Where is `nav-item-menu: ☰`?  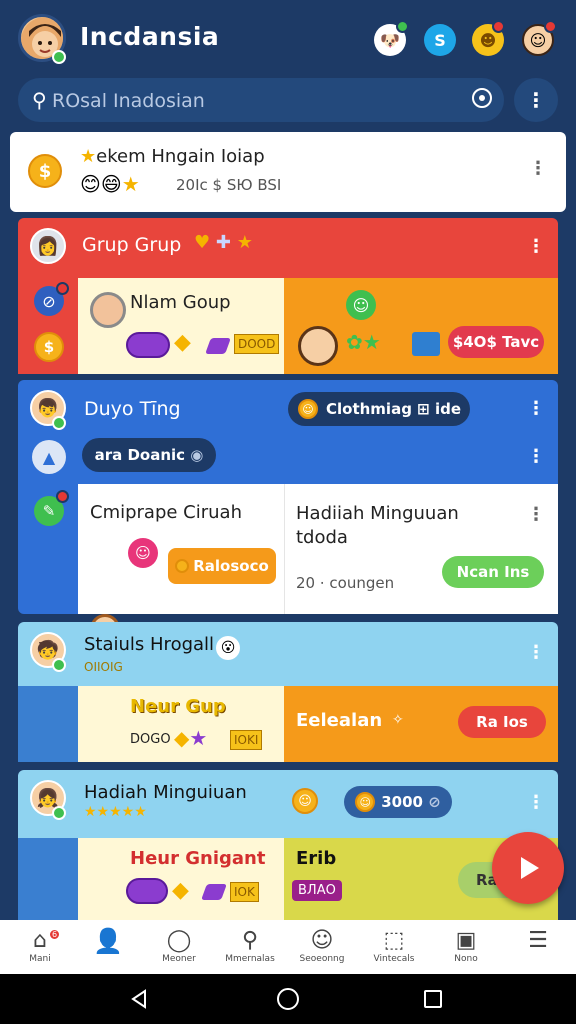
nav-item-menu: ☰ is located at coordinates (538, 945).